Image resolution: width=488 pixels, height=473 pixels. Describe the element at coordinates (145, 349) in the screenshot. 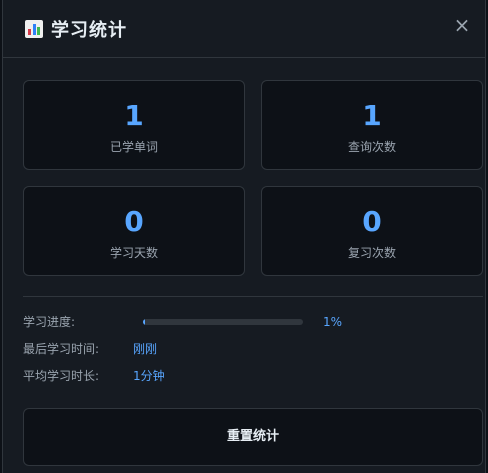

I see `last-study-value: 刚刚` at that location.